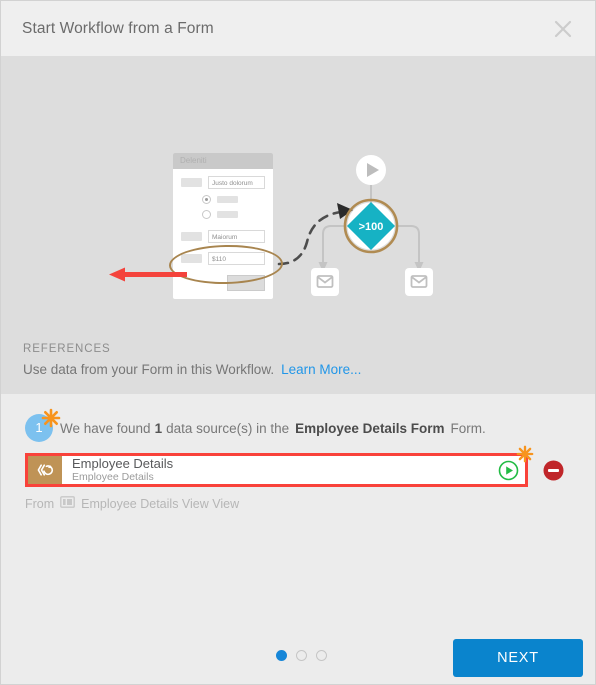 Image resolution: width=596 pixels, height=685 pixels. What do you see at coordinates (228, 428) in the screenshot?
I see `found-text-middle: data source(s) in the` at bounding box center [228, 428].